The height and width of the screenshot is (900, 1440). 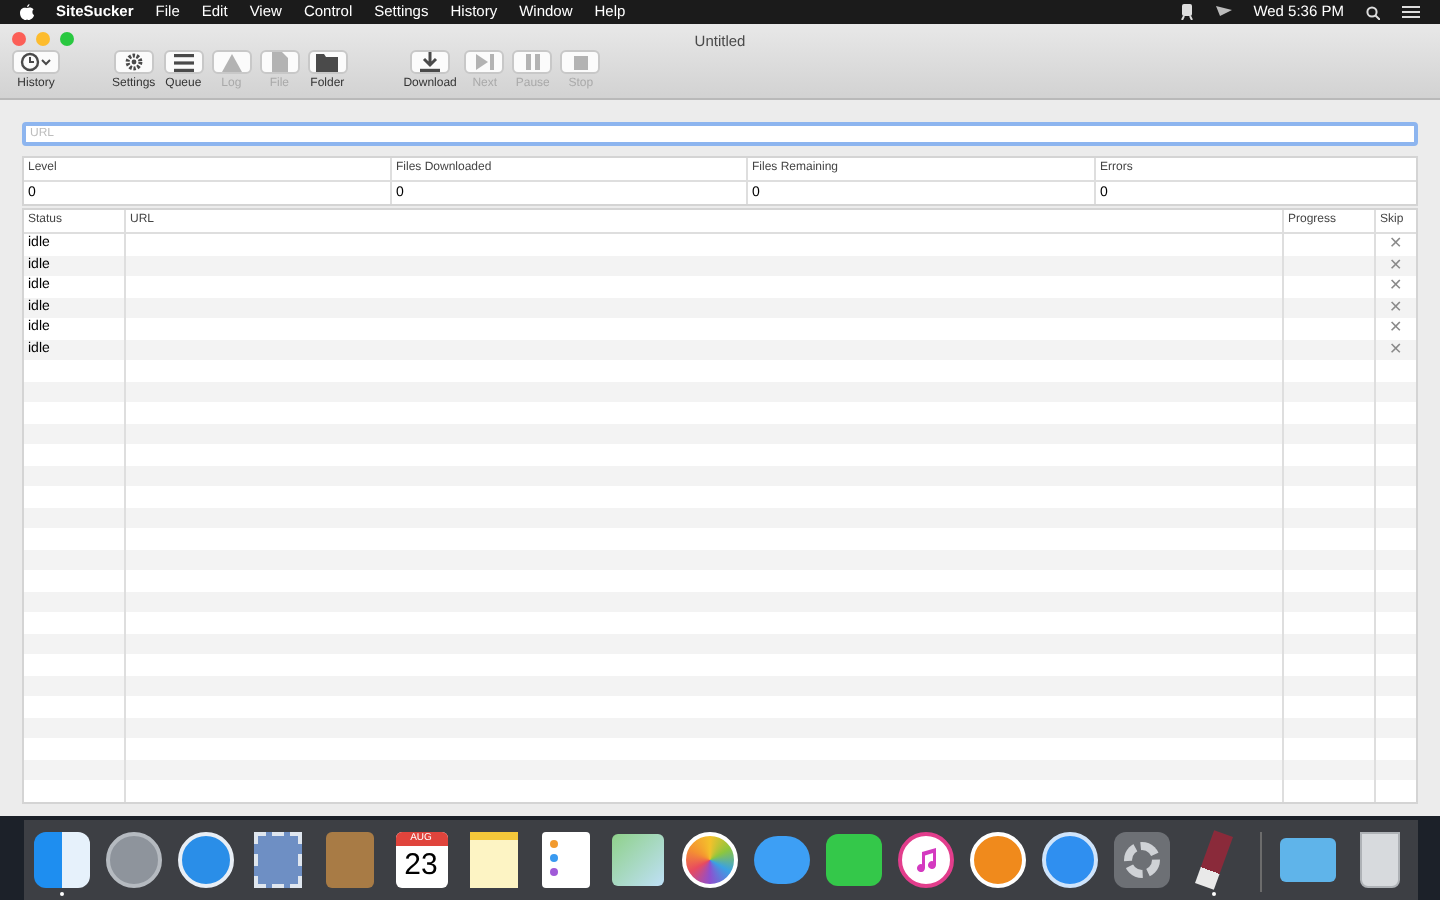 What do you see at coordinates (565, 859) in the screenshot?
I see `checklist-icon` at bounding box center [565, 859].